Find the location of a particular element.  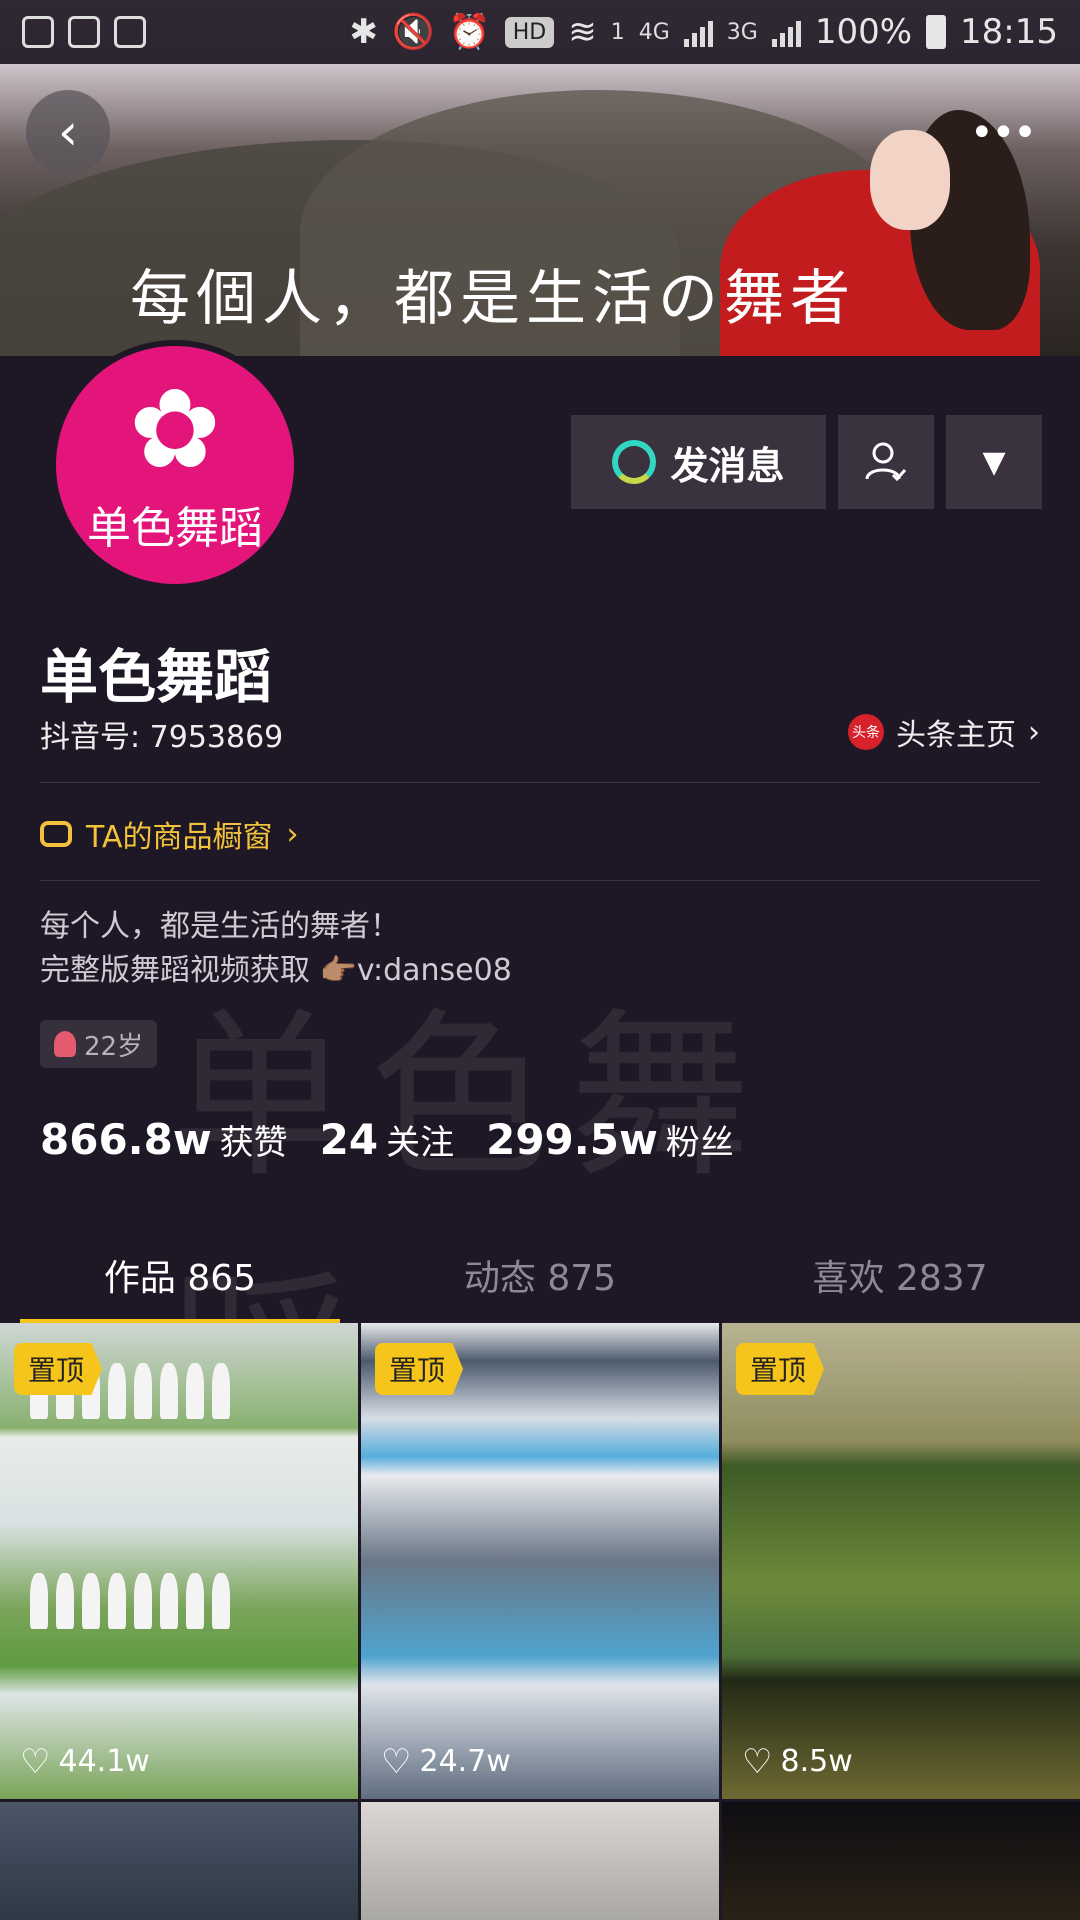

network-3g: 3G is located at coordinates (742, 32).